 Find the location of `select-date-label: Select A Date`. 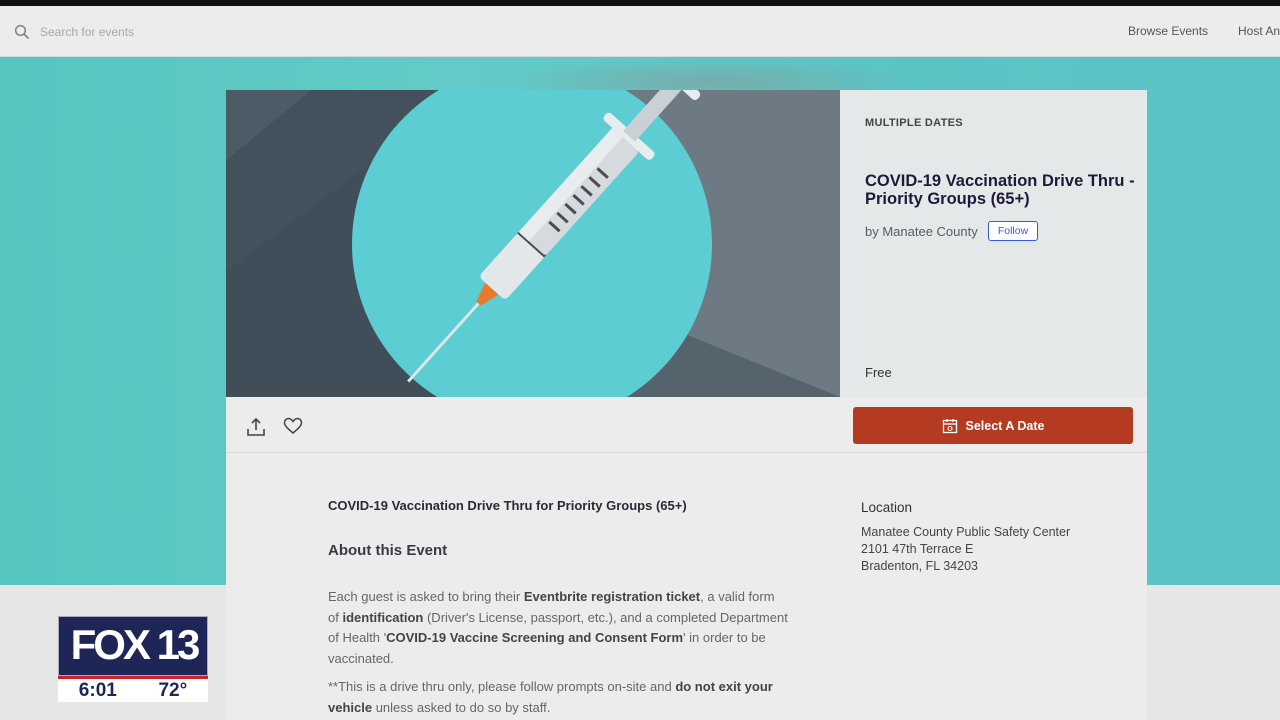

select-date-label: Select A Date is located at coordinates (1005, 425).